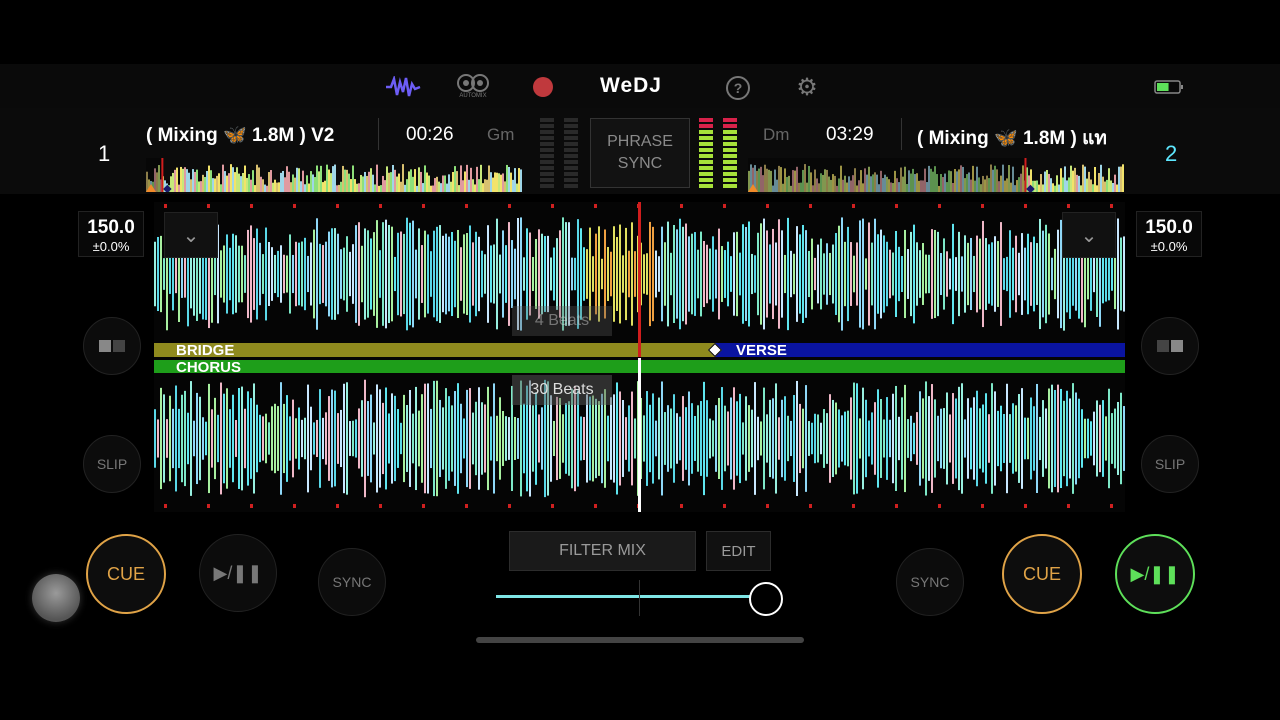 The image size is (1280, 720). Describe the element at coordinates (930, 582) in the screenshot. I see `deck2-sync-button: SYNC` at that location.